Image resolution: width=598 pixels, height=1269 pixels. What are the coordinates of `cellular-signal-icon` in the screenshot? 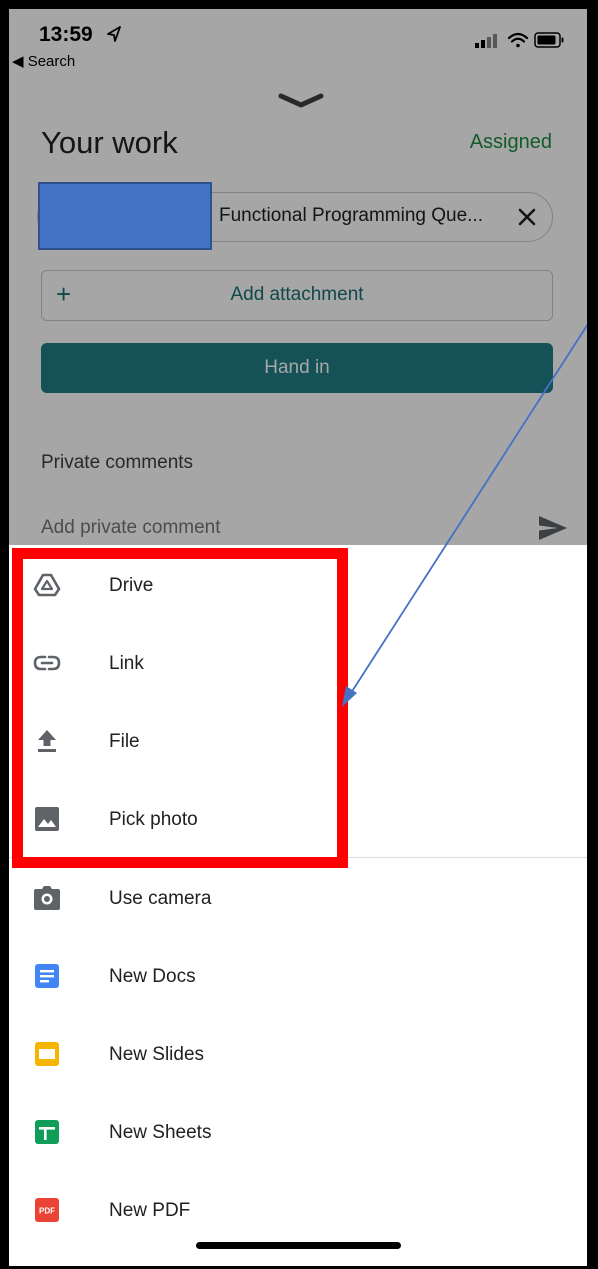 It's located at (486, 41).